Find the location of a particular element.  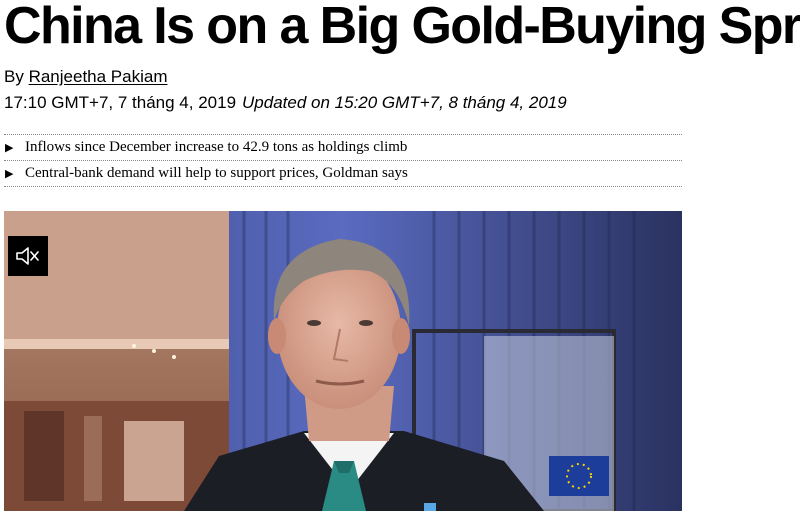

byline-prefix: By is located at coordinates (14, 76).